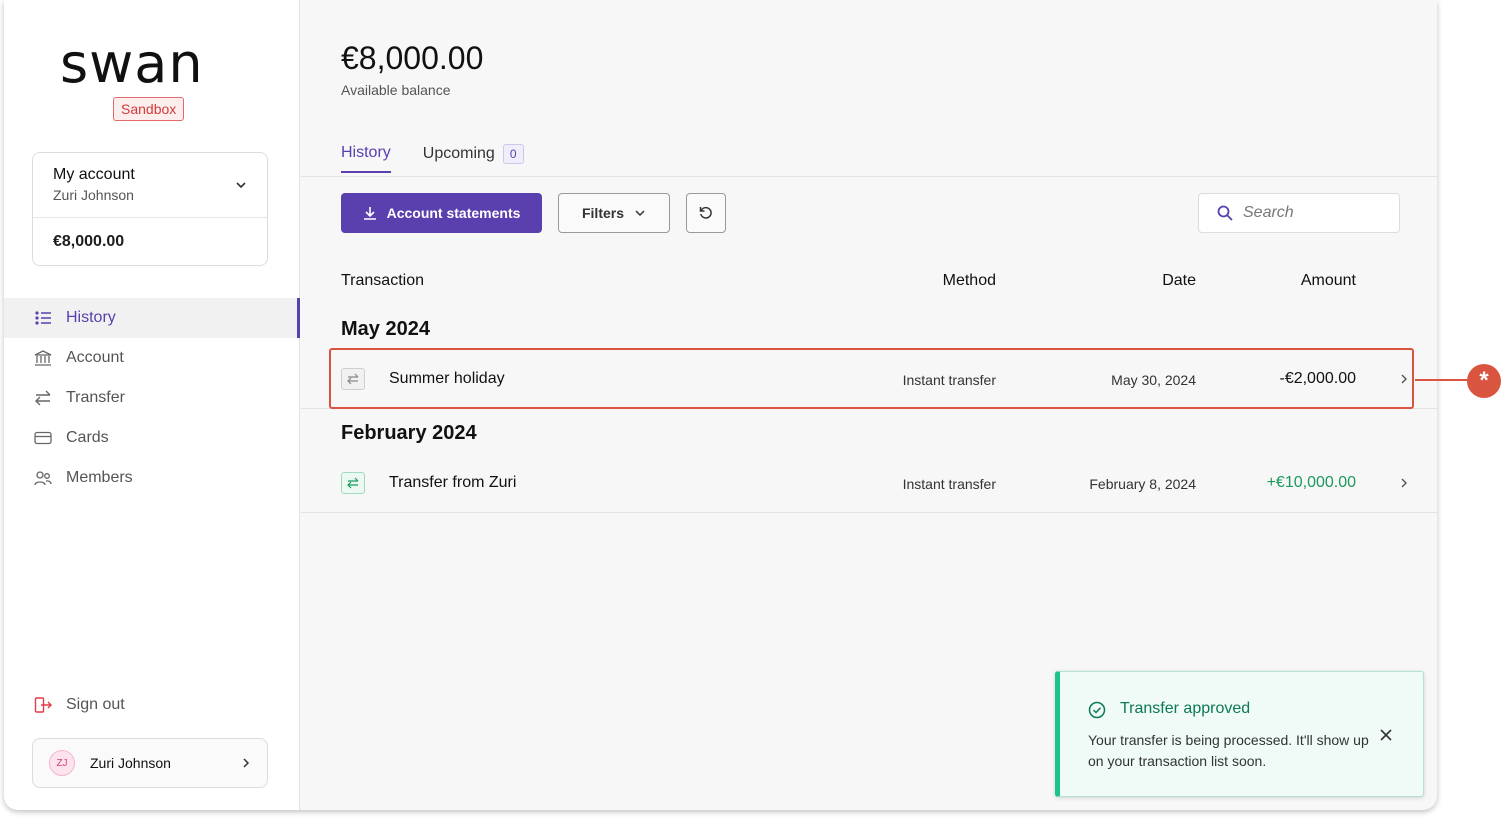  What do you see at coordinates (1328, 280) in the screenshot?
I see `column-header-amount: Amount` at bounding box center [1328, 280].